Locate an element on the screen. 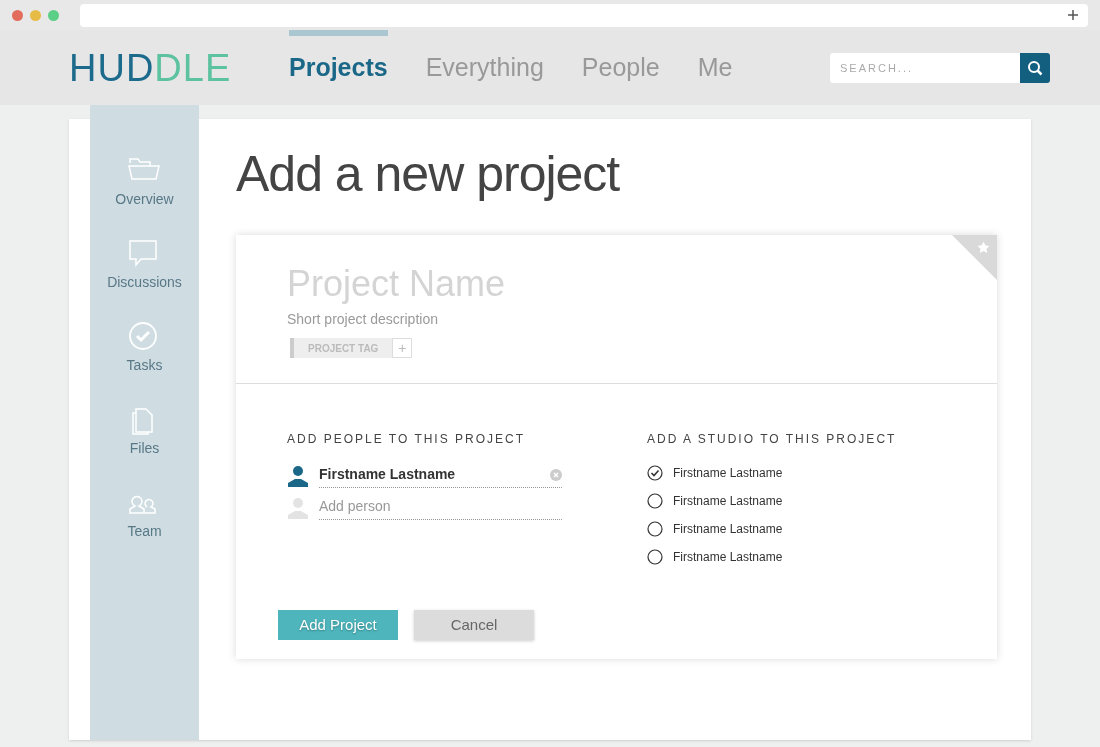  search-button is located at coordinates (1035, 67).